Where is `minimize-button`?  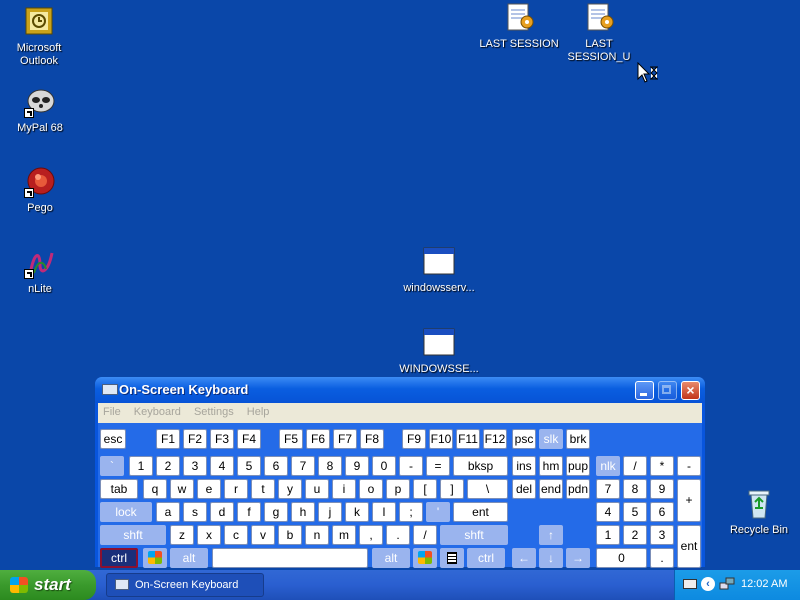 minimize-button is located at coordinates (644, 390).